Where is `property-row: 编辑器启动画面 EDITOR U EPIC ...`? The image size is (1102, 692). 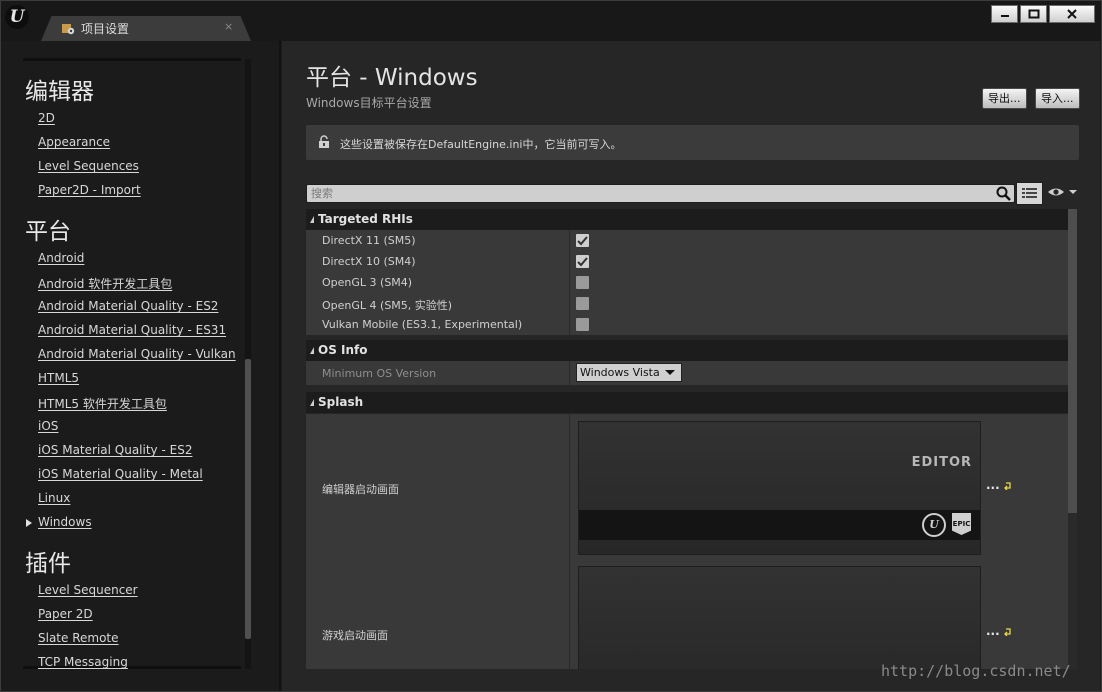
property-row: 编辑器启动画面 EDITOR U EPIC ... is located at coordinates (687, 487).